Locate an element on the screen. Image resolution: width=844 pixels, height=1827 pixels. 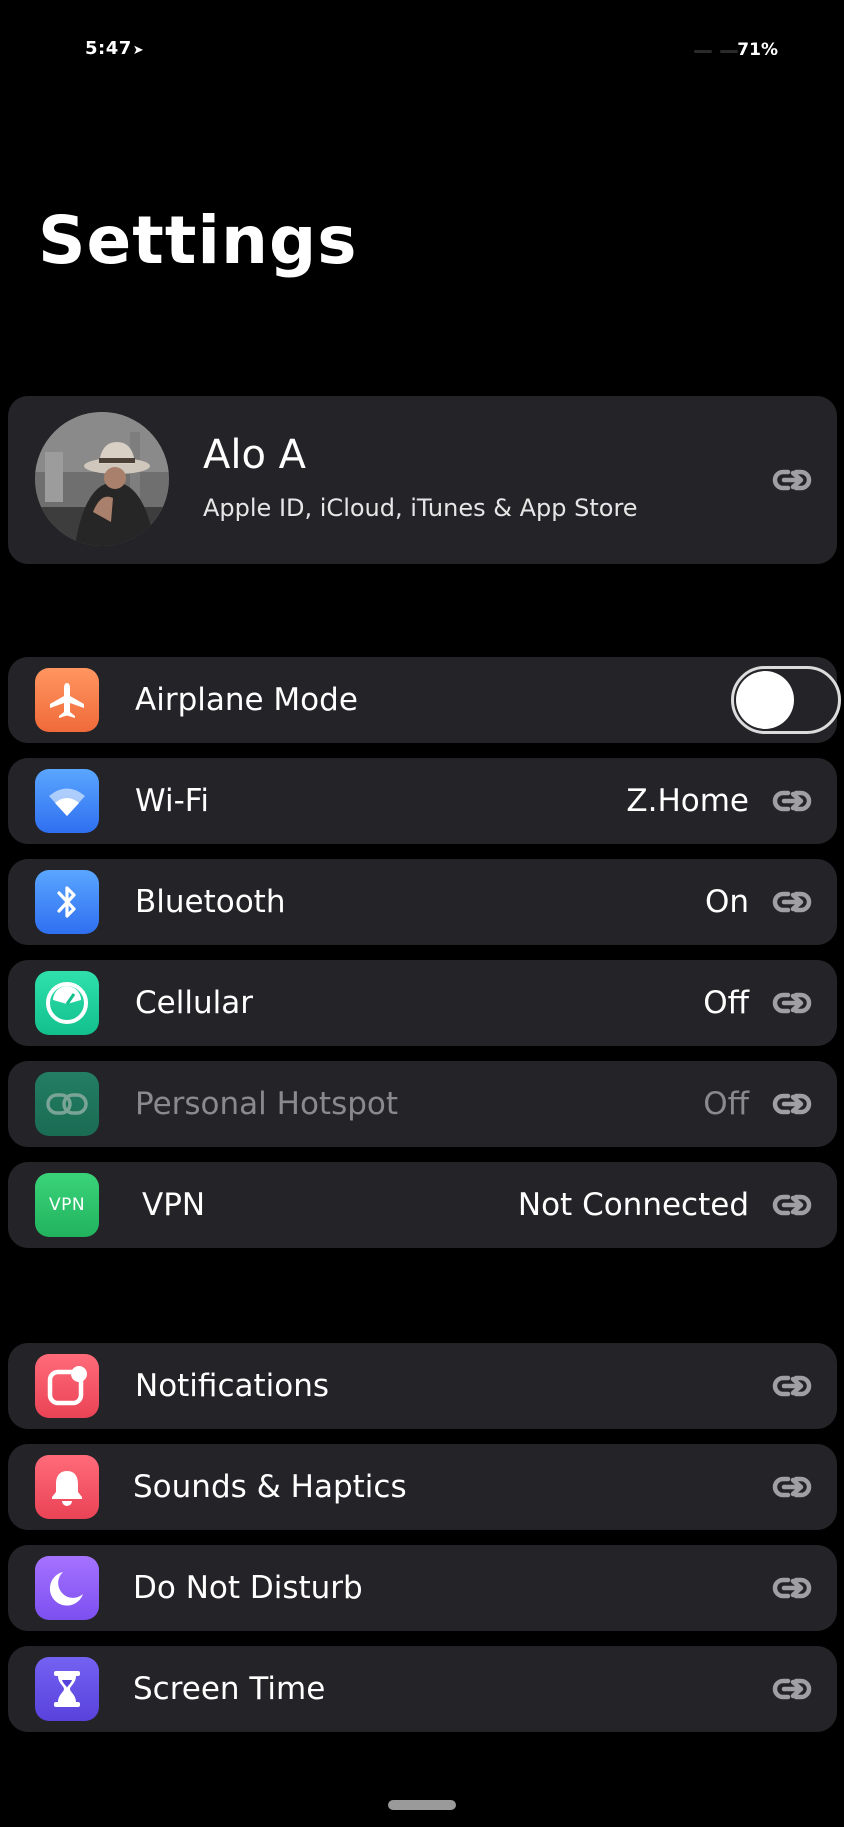
page-title: Settings is located at coordinates (198, 240).